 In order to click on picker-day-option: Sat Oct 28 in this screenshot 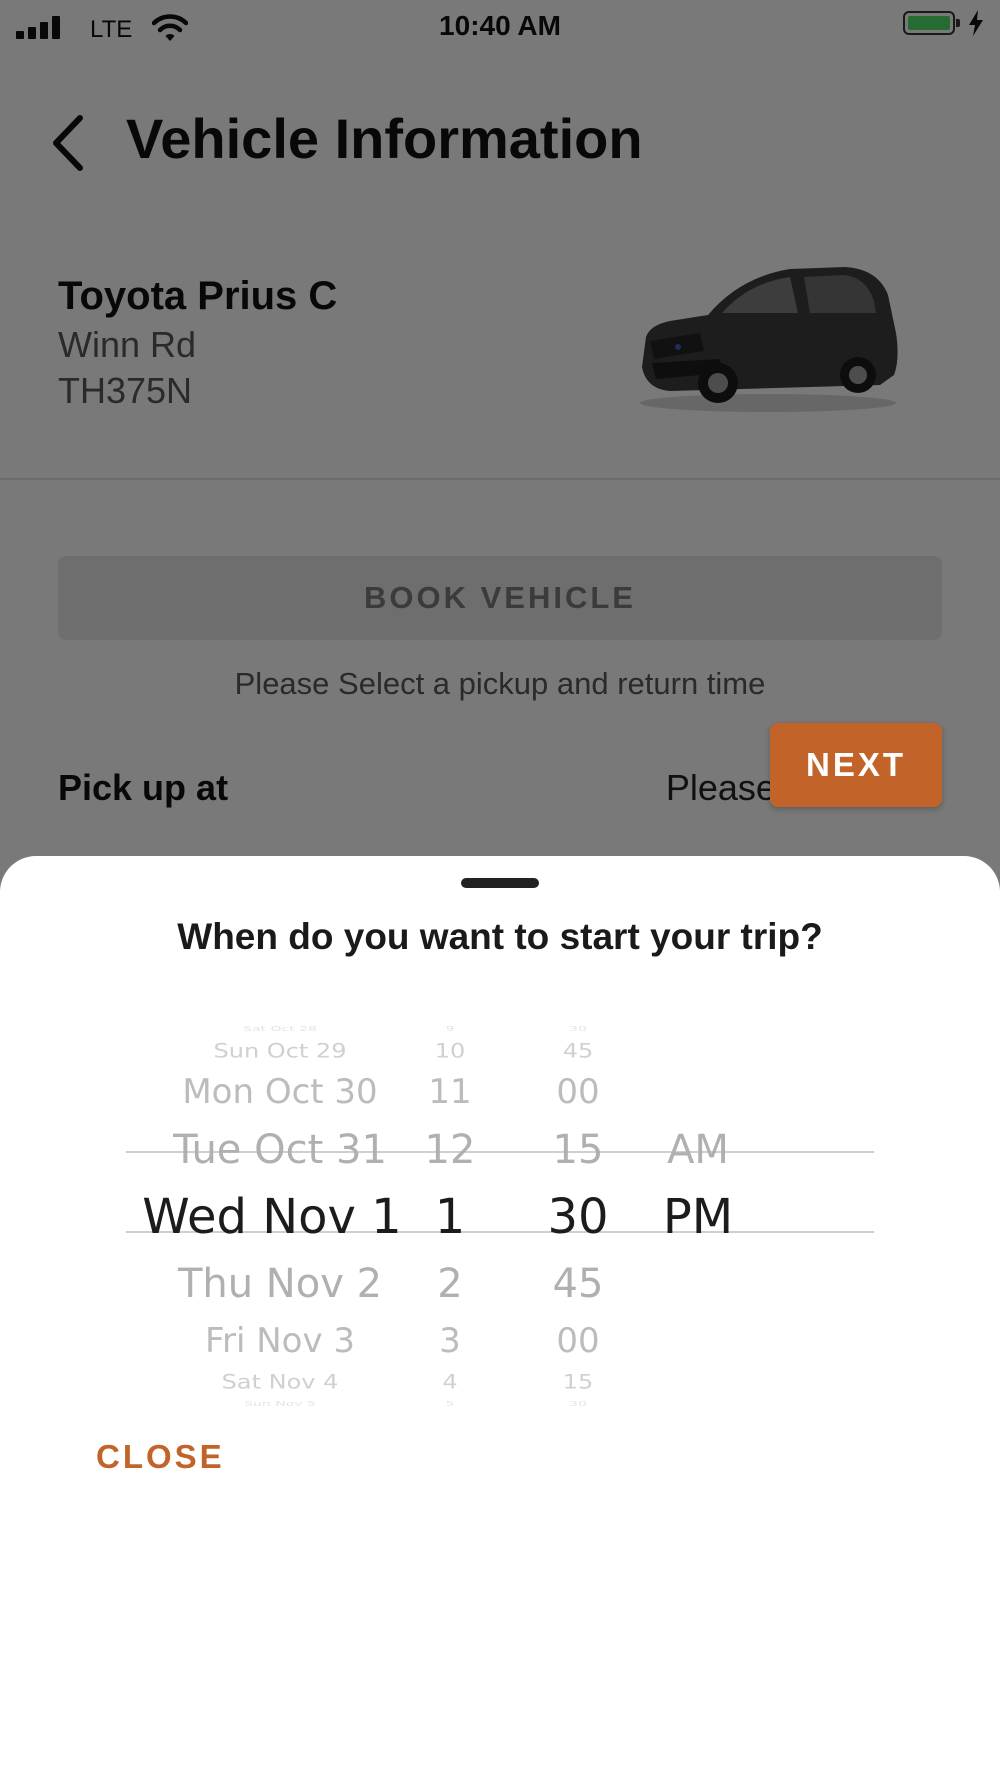, I will do `click(280, 1029)`.